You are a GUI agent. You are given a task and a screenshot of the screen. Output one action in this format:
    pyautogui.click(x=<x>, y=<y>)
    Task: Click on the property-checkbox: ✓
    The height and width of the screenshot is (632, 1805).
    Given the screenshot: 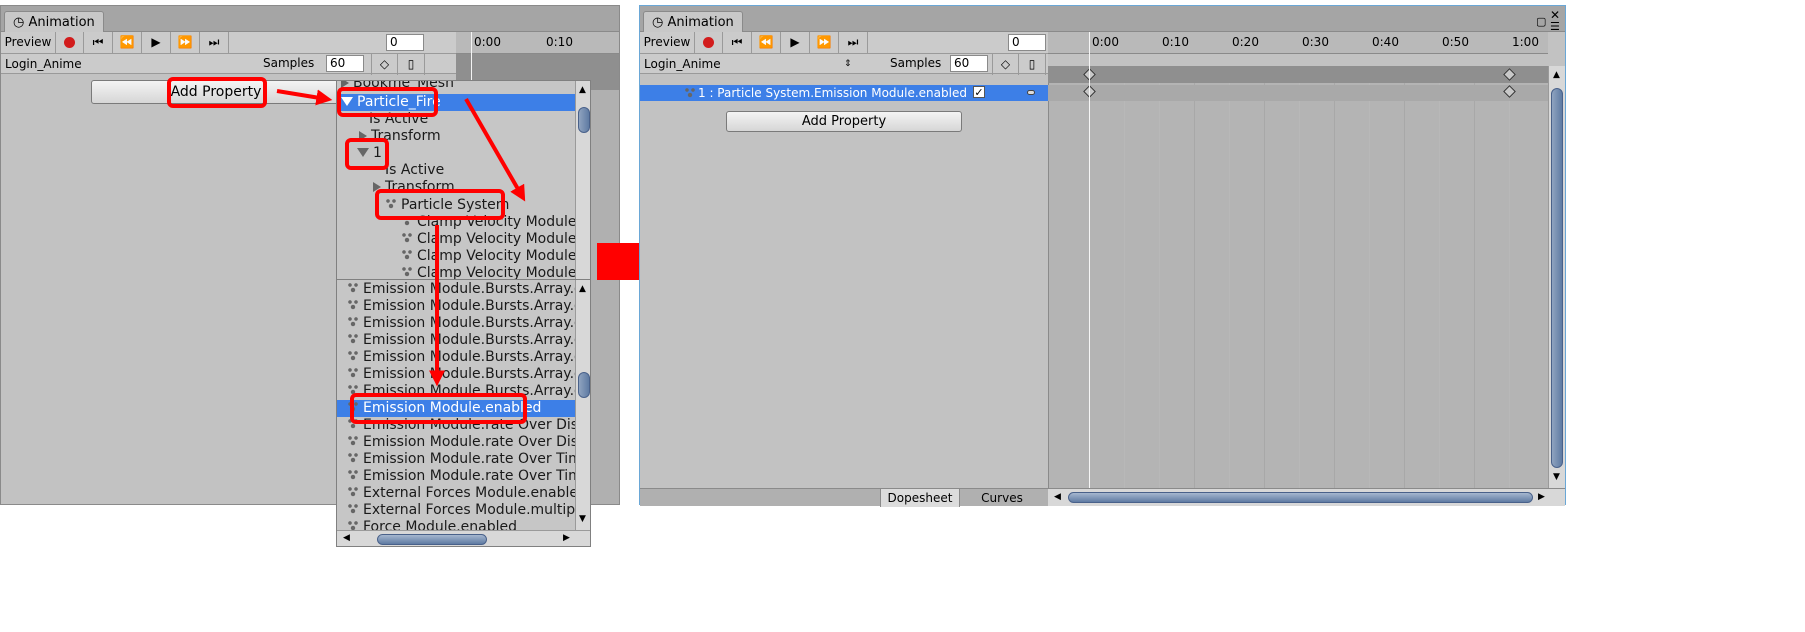 What is the action you would take?
    pyautogui.click(x=979, y=92)
    